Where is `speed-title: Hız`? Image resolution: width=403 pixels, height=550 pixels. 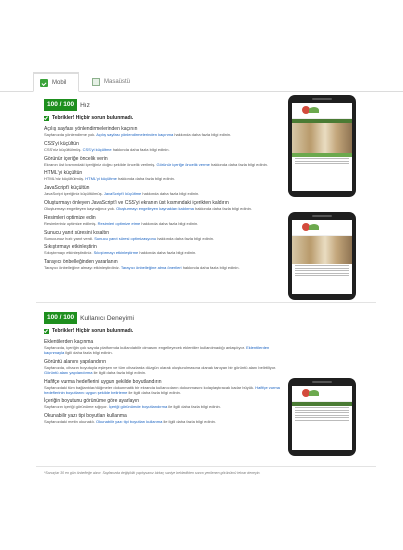
speed-title: Hız is located at coordinates (85, 105).